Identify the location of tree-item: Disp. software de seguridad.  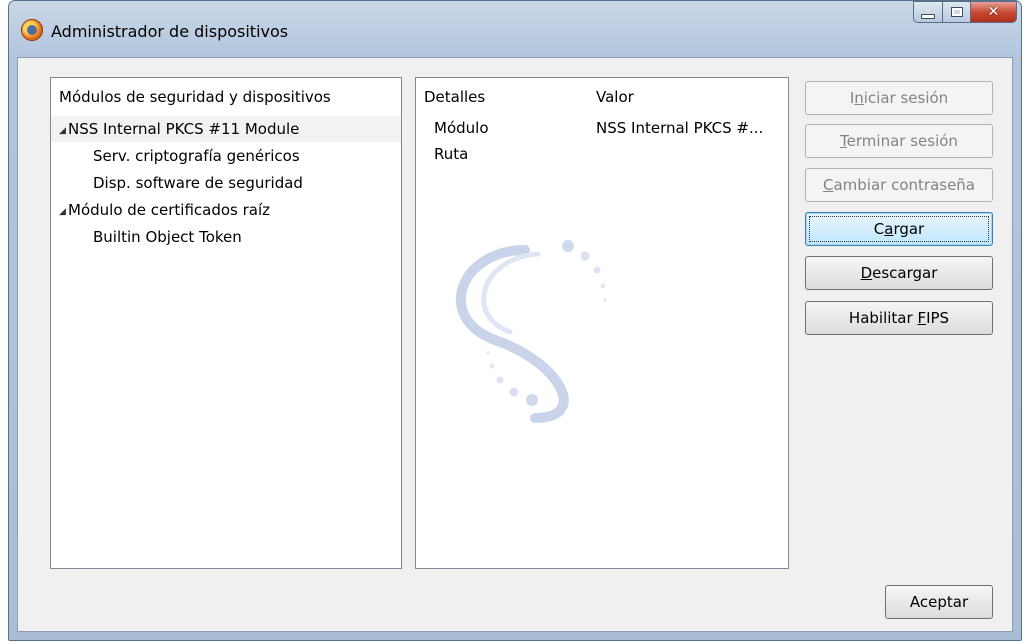
(226, 183).